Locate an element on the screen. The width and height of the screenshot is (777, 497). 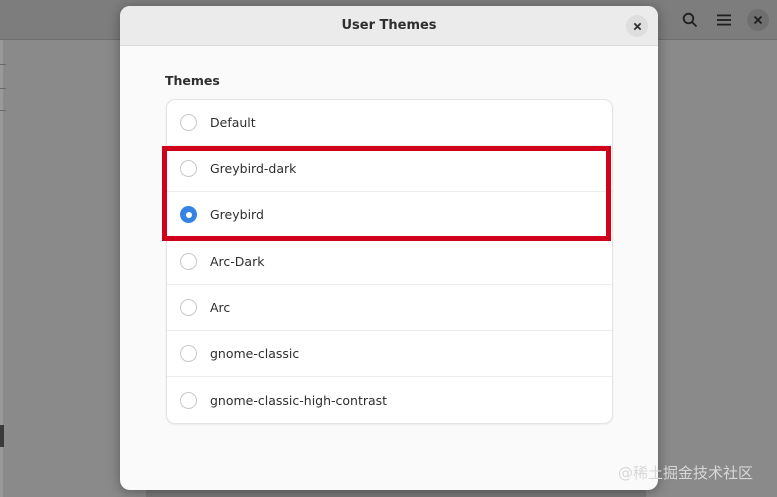
theme-row-gnome-classic-high-contrast: gnome-classic-high-contrast is located at coordinates (389, 400).